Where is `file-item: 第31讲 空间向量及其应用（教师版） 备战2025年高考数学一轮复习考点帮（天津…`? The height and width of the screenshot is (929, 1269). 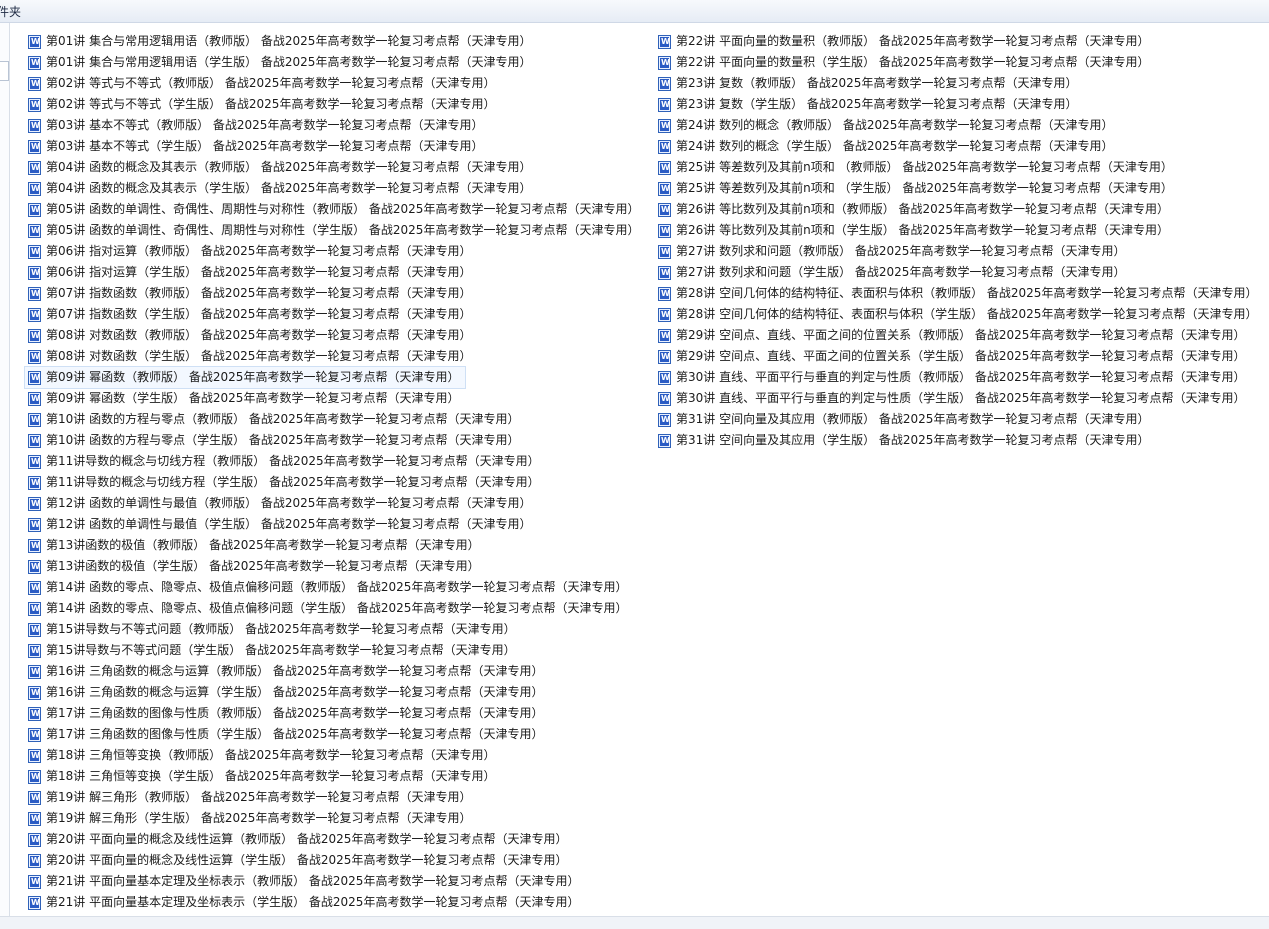
file-item: 第31讲 空间向量及其应用（教师版） 备战2025年高考数学一轮复习考点帮（天津… is located at coordinates (959, 419).